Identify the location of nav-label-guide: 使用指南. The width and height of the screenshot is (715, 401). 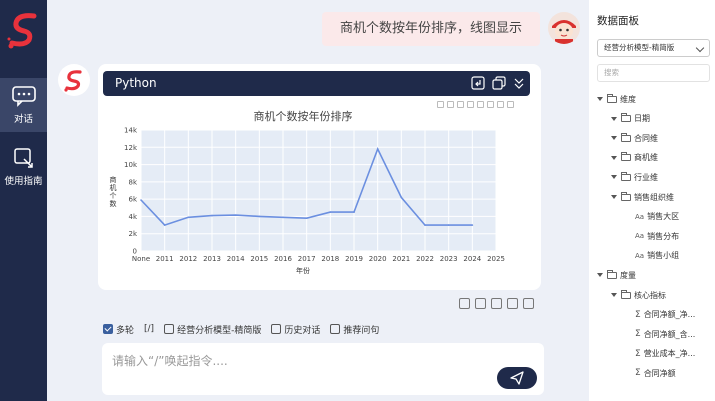
(23, 181).